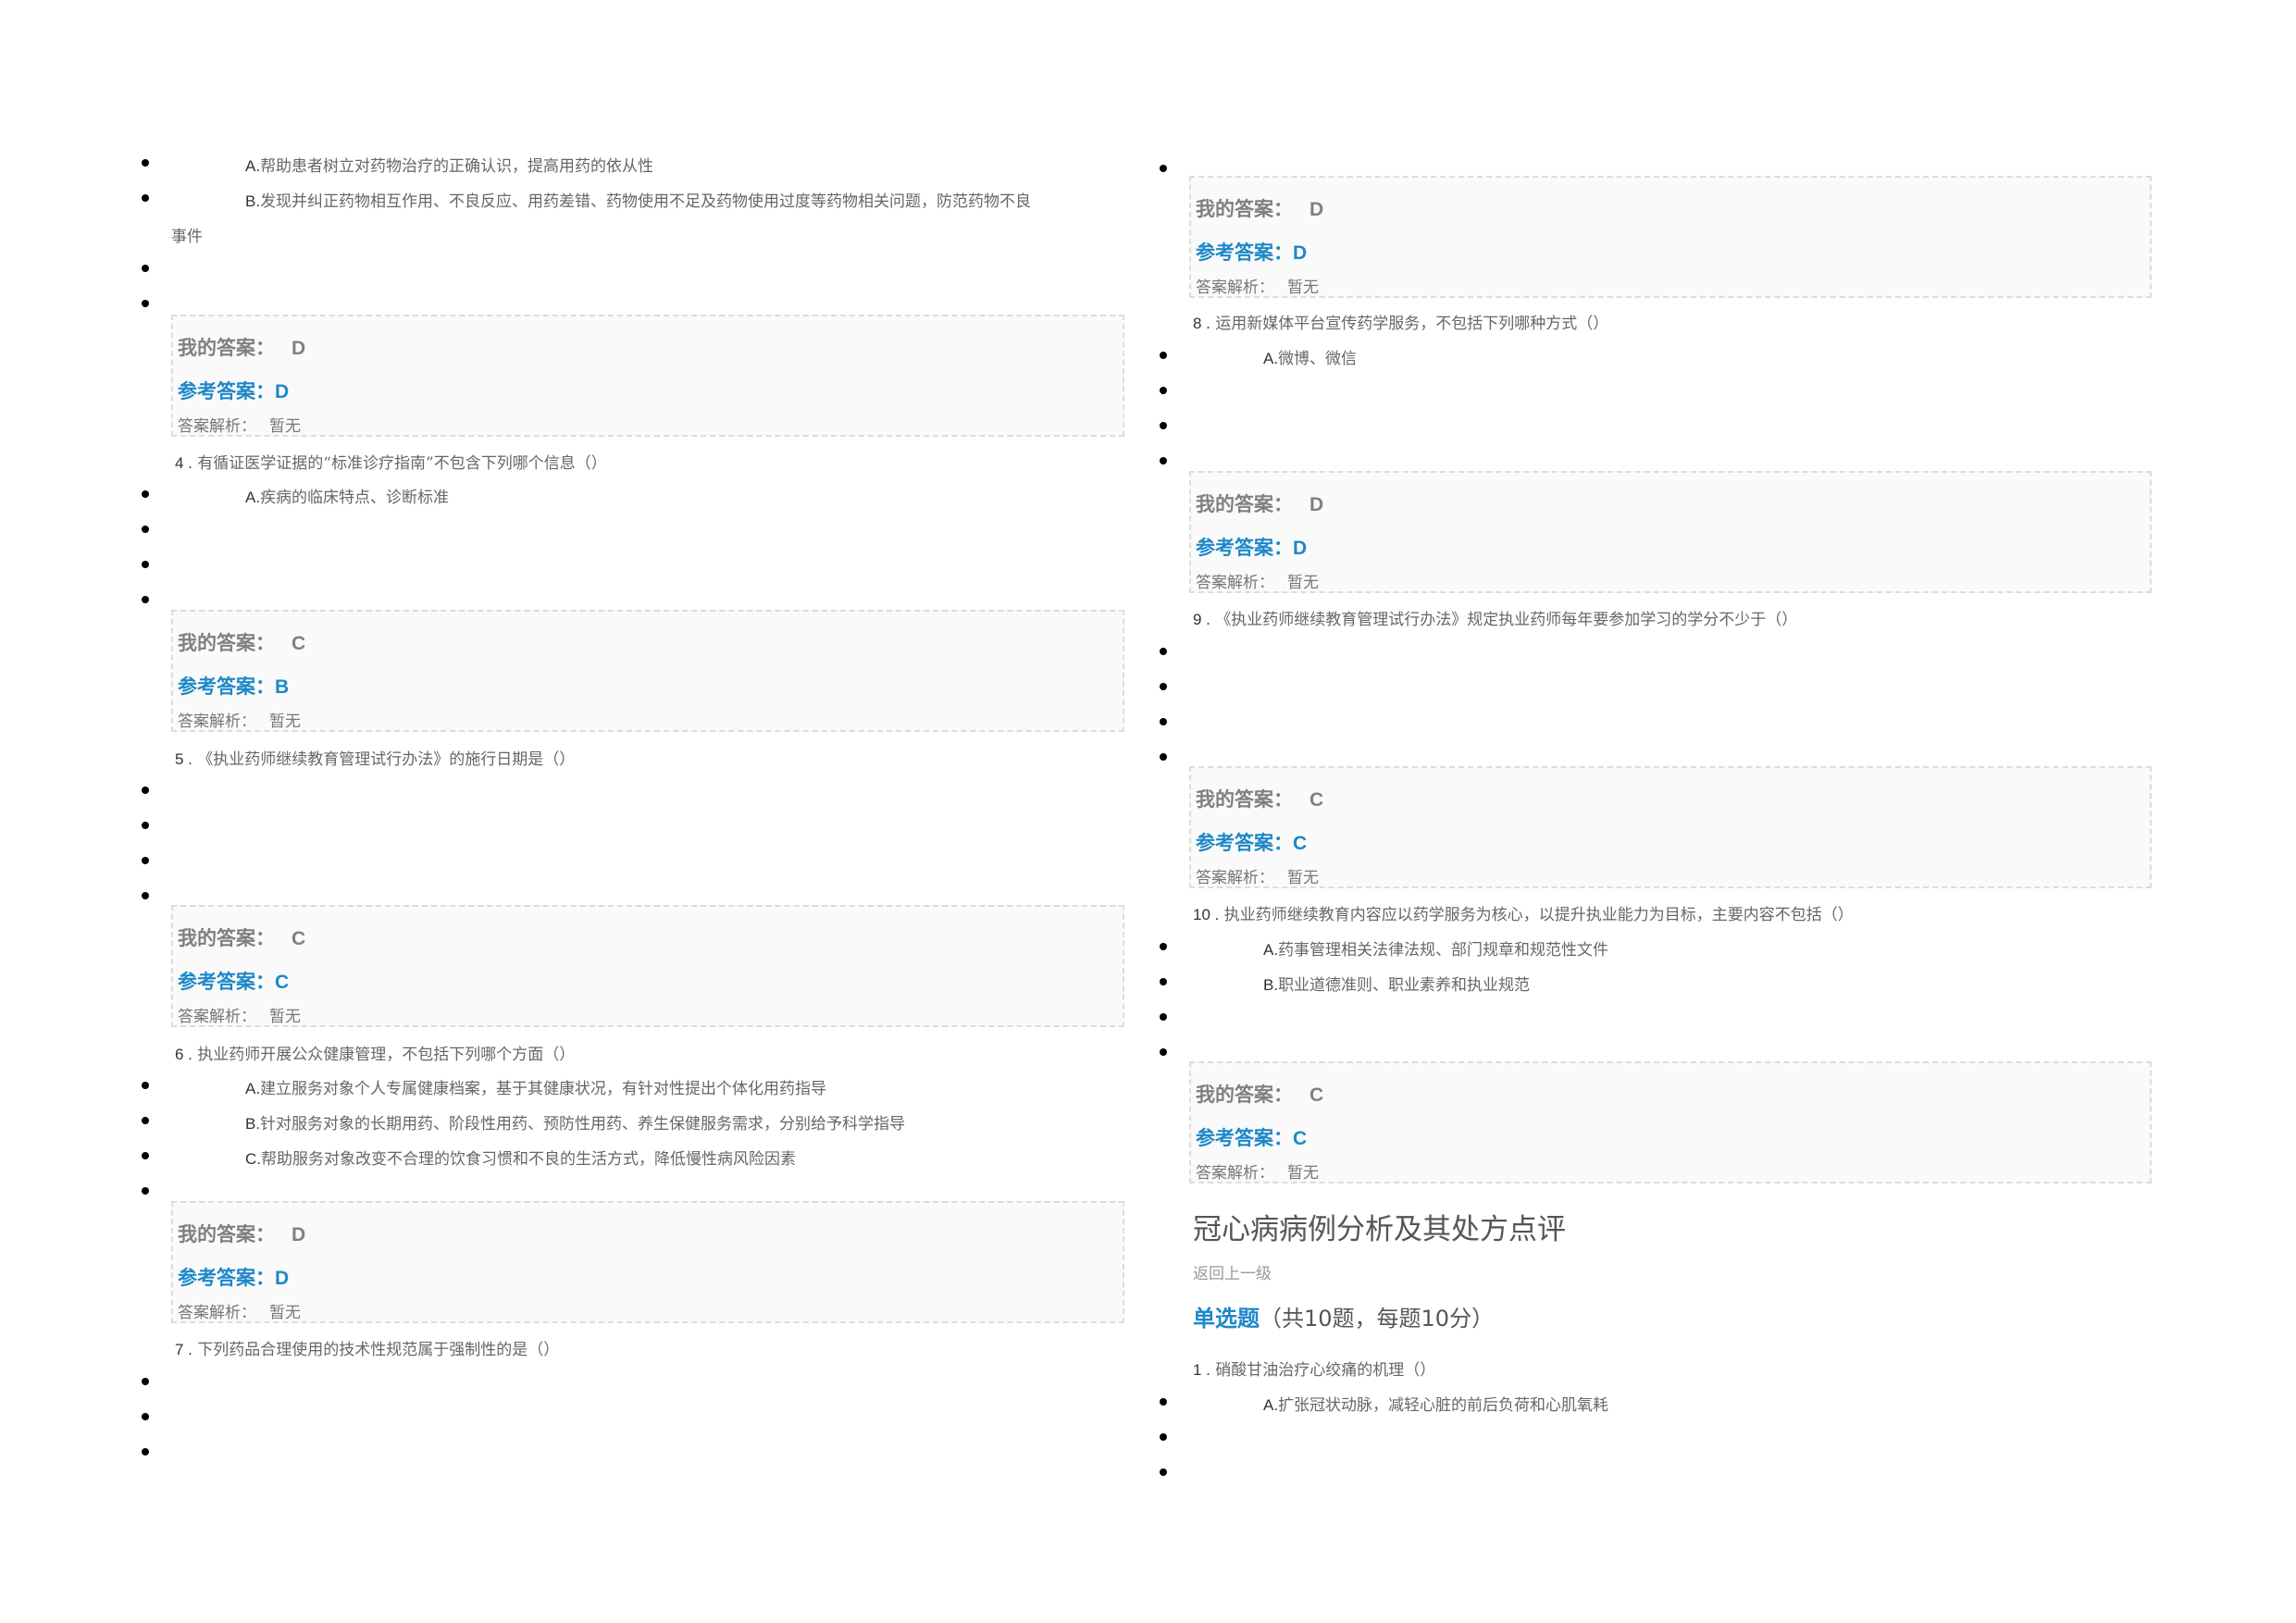  Describe the element at coordinates (1315, 1370) in the screenshot. I see `section2-question-1: 1 . 硝酸甘油治疗心绞痛的机理（）` at that location.